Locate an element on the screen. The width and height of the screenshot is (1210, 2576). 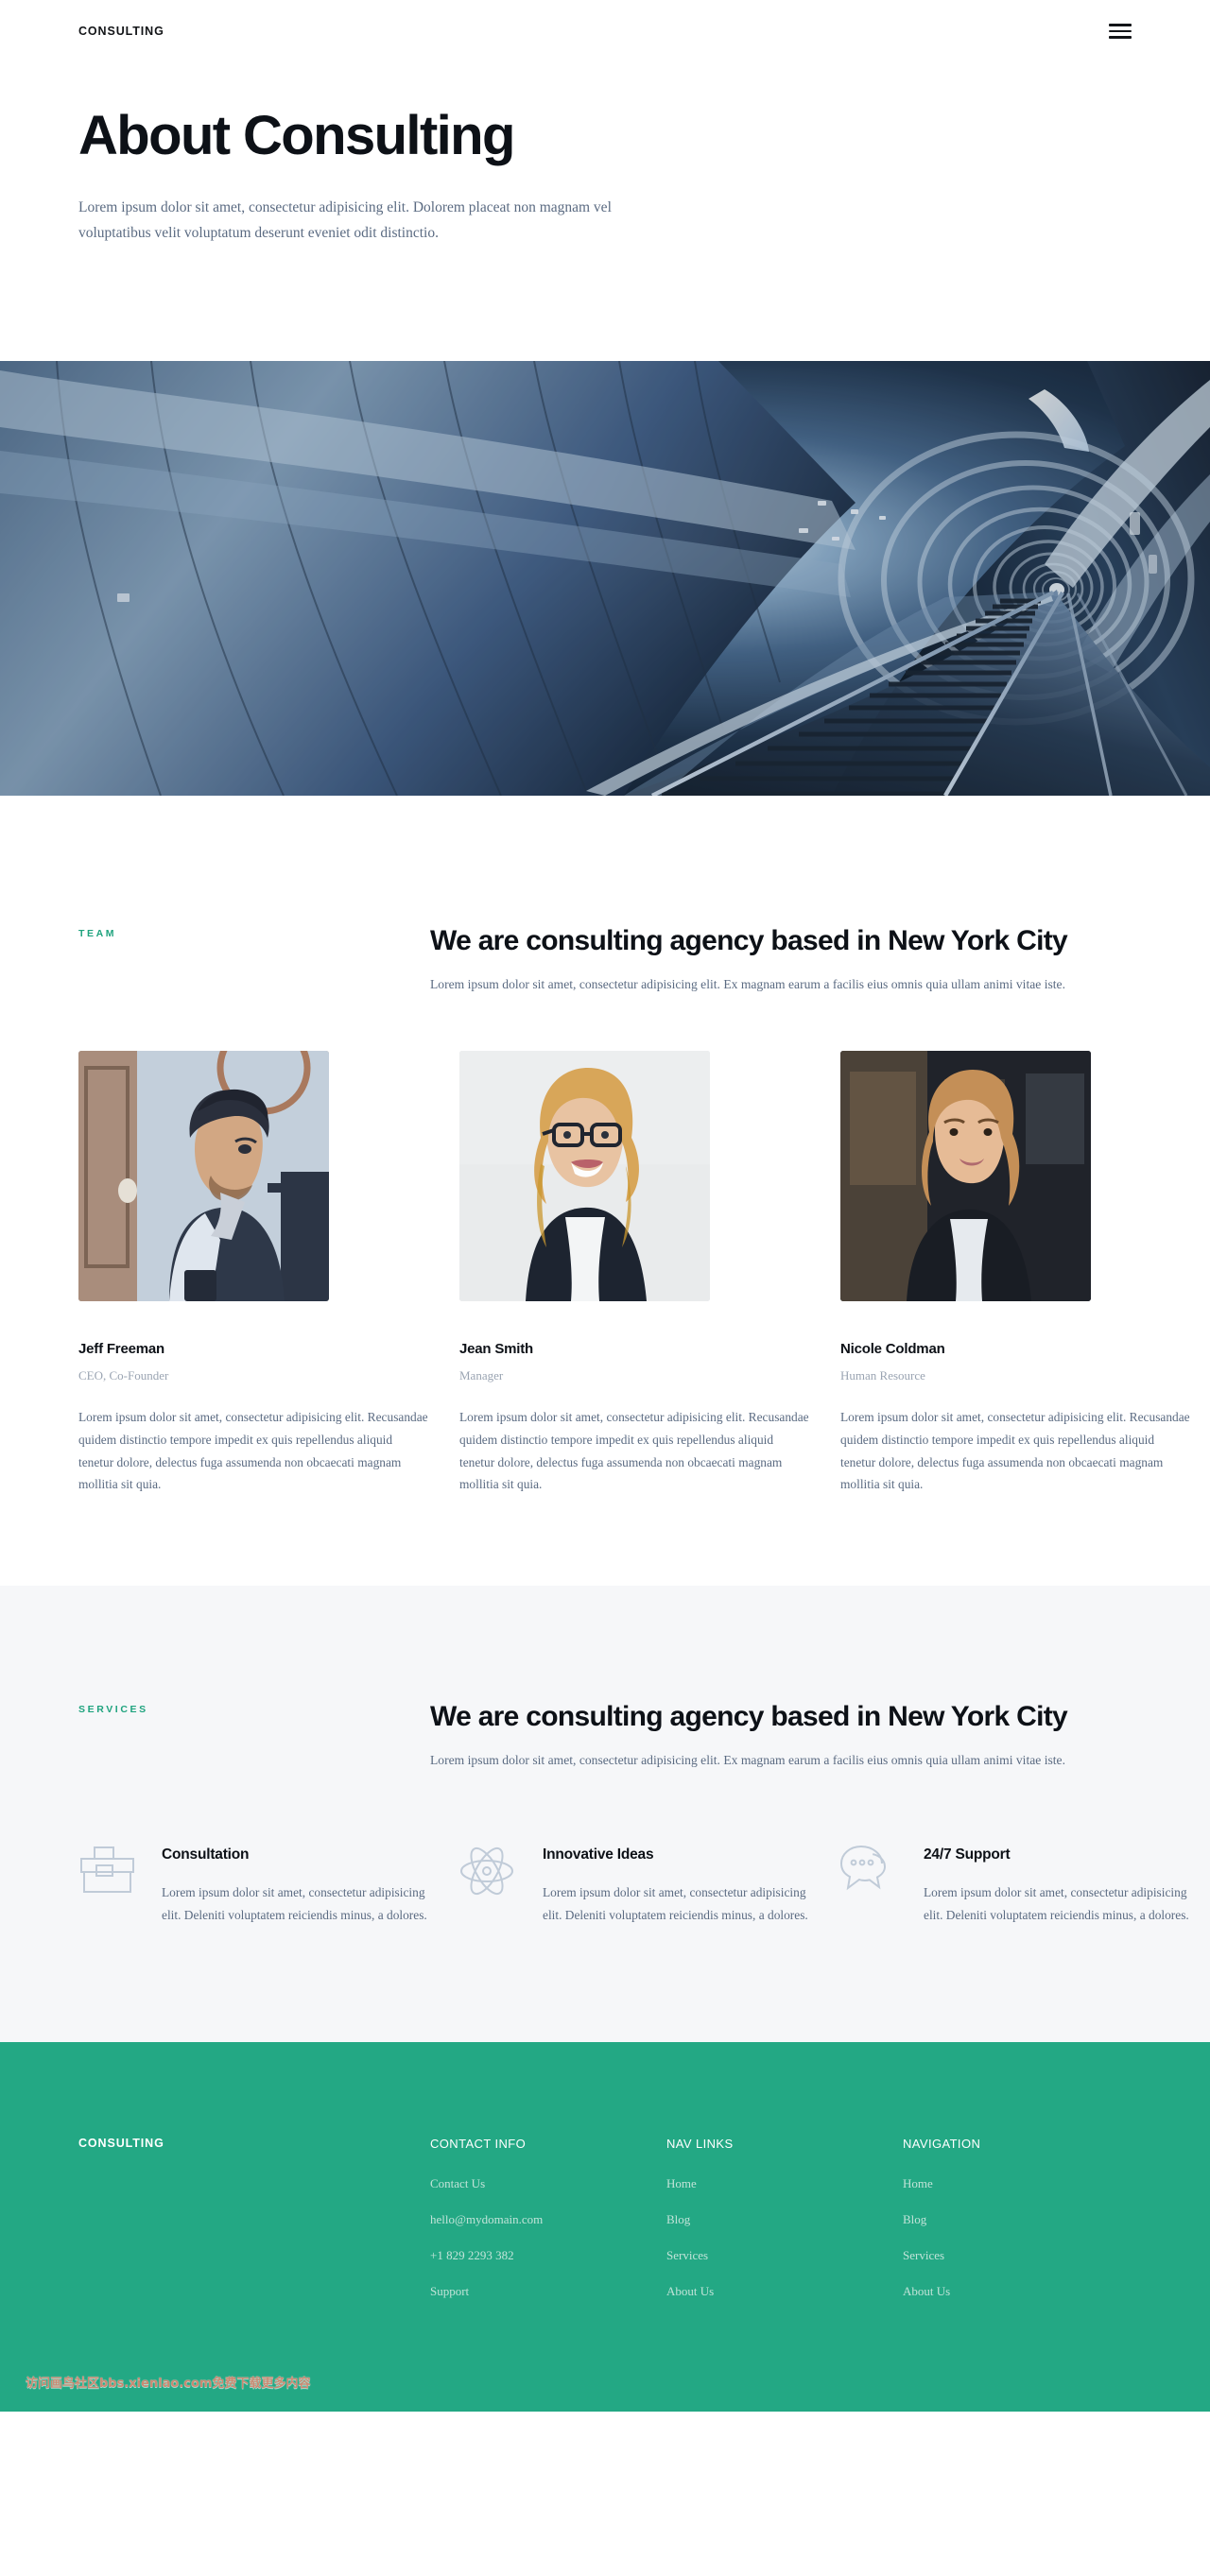
team-bottom-spacer is located at coordinates (605, 1541).